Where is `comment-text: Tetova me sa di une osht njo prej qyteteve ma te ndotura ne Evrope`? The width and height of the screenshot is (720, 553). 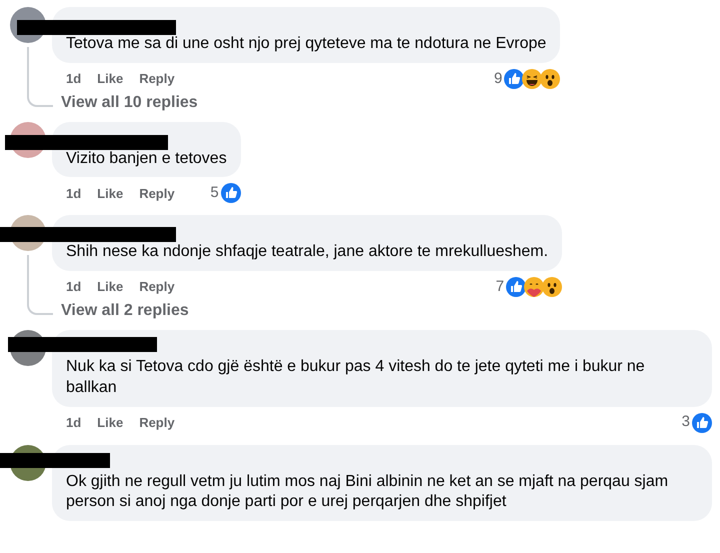
comment-text: Tetova me sa di une osht njo prej qyteteve ma te ndotura ne Evrope is located at coordinates (306, 43).